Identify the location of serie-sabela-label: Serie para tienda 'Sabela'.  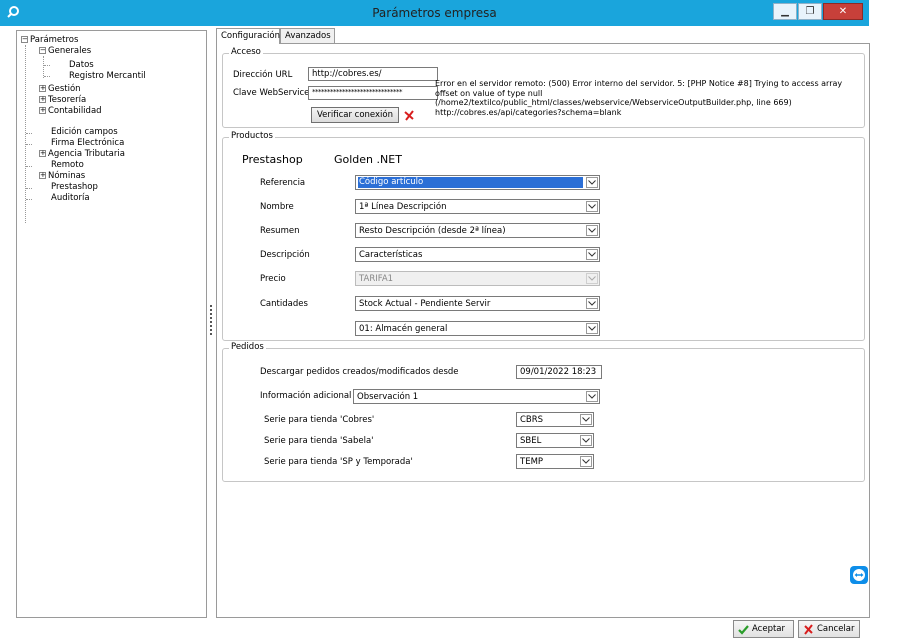
(319, 441).